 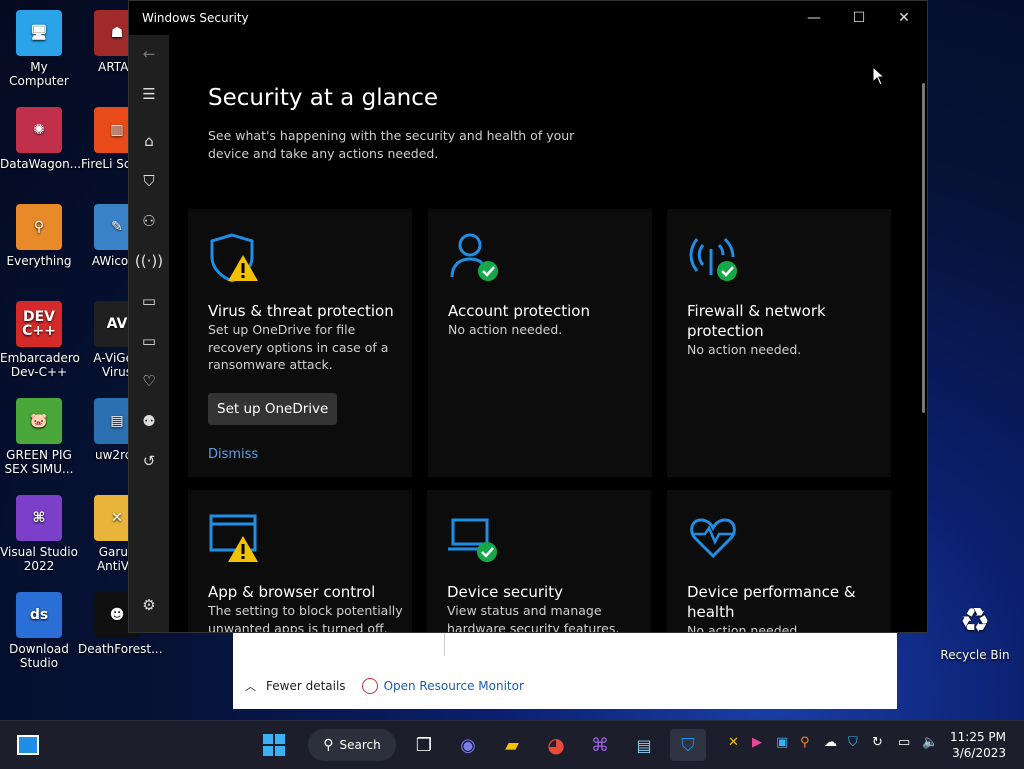 What do you see at coordinates (149, 181) in the screenshot?
I see `shield-icon: ⛉` at bounding box center [149, 181].